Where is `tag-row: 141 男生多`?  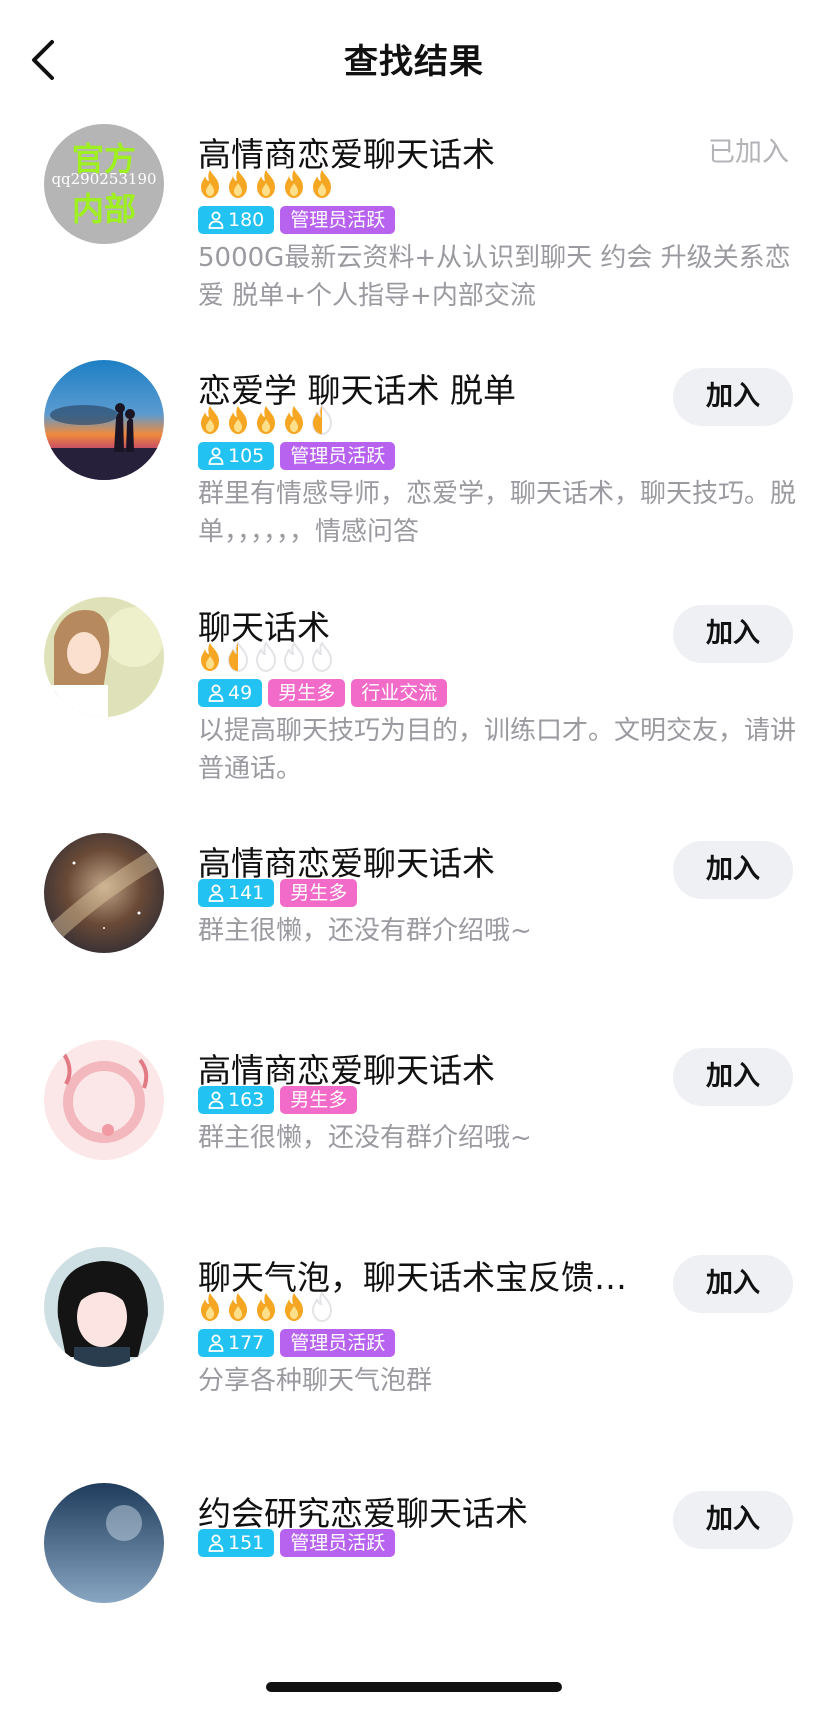 tag-row: 141 男生多 is located at coordinates (278, 893).